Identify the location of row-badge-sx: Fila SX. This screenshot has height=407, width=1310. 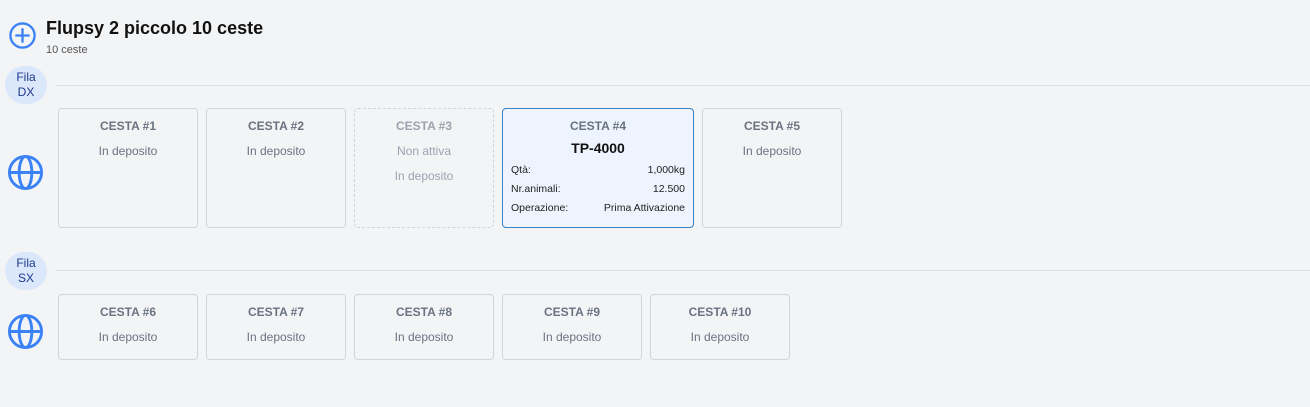
(26, 271).